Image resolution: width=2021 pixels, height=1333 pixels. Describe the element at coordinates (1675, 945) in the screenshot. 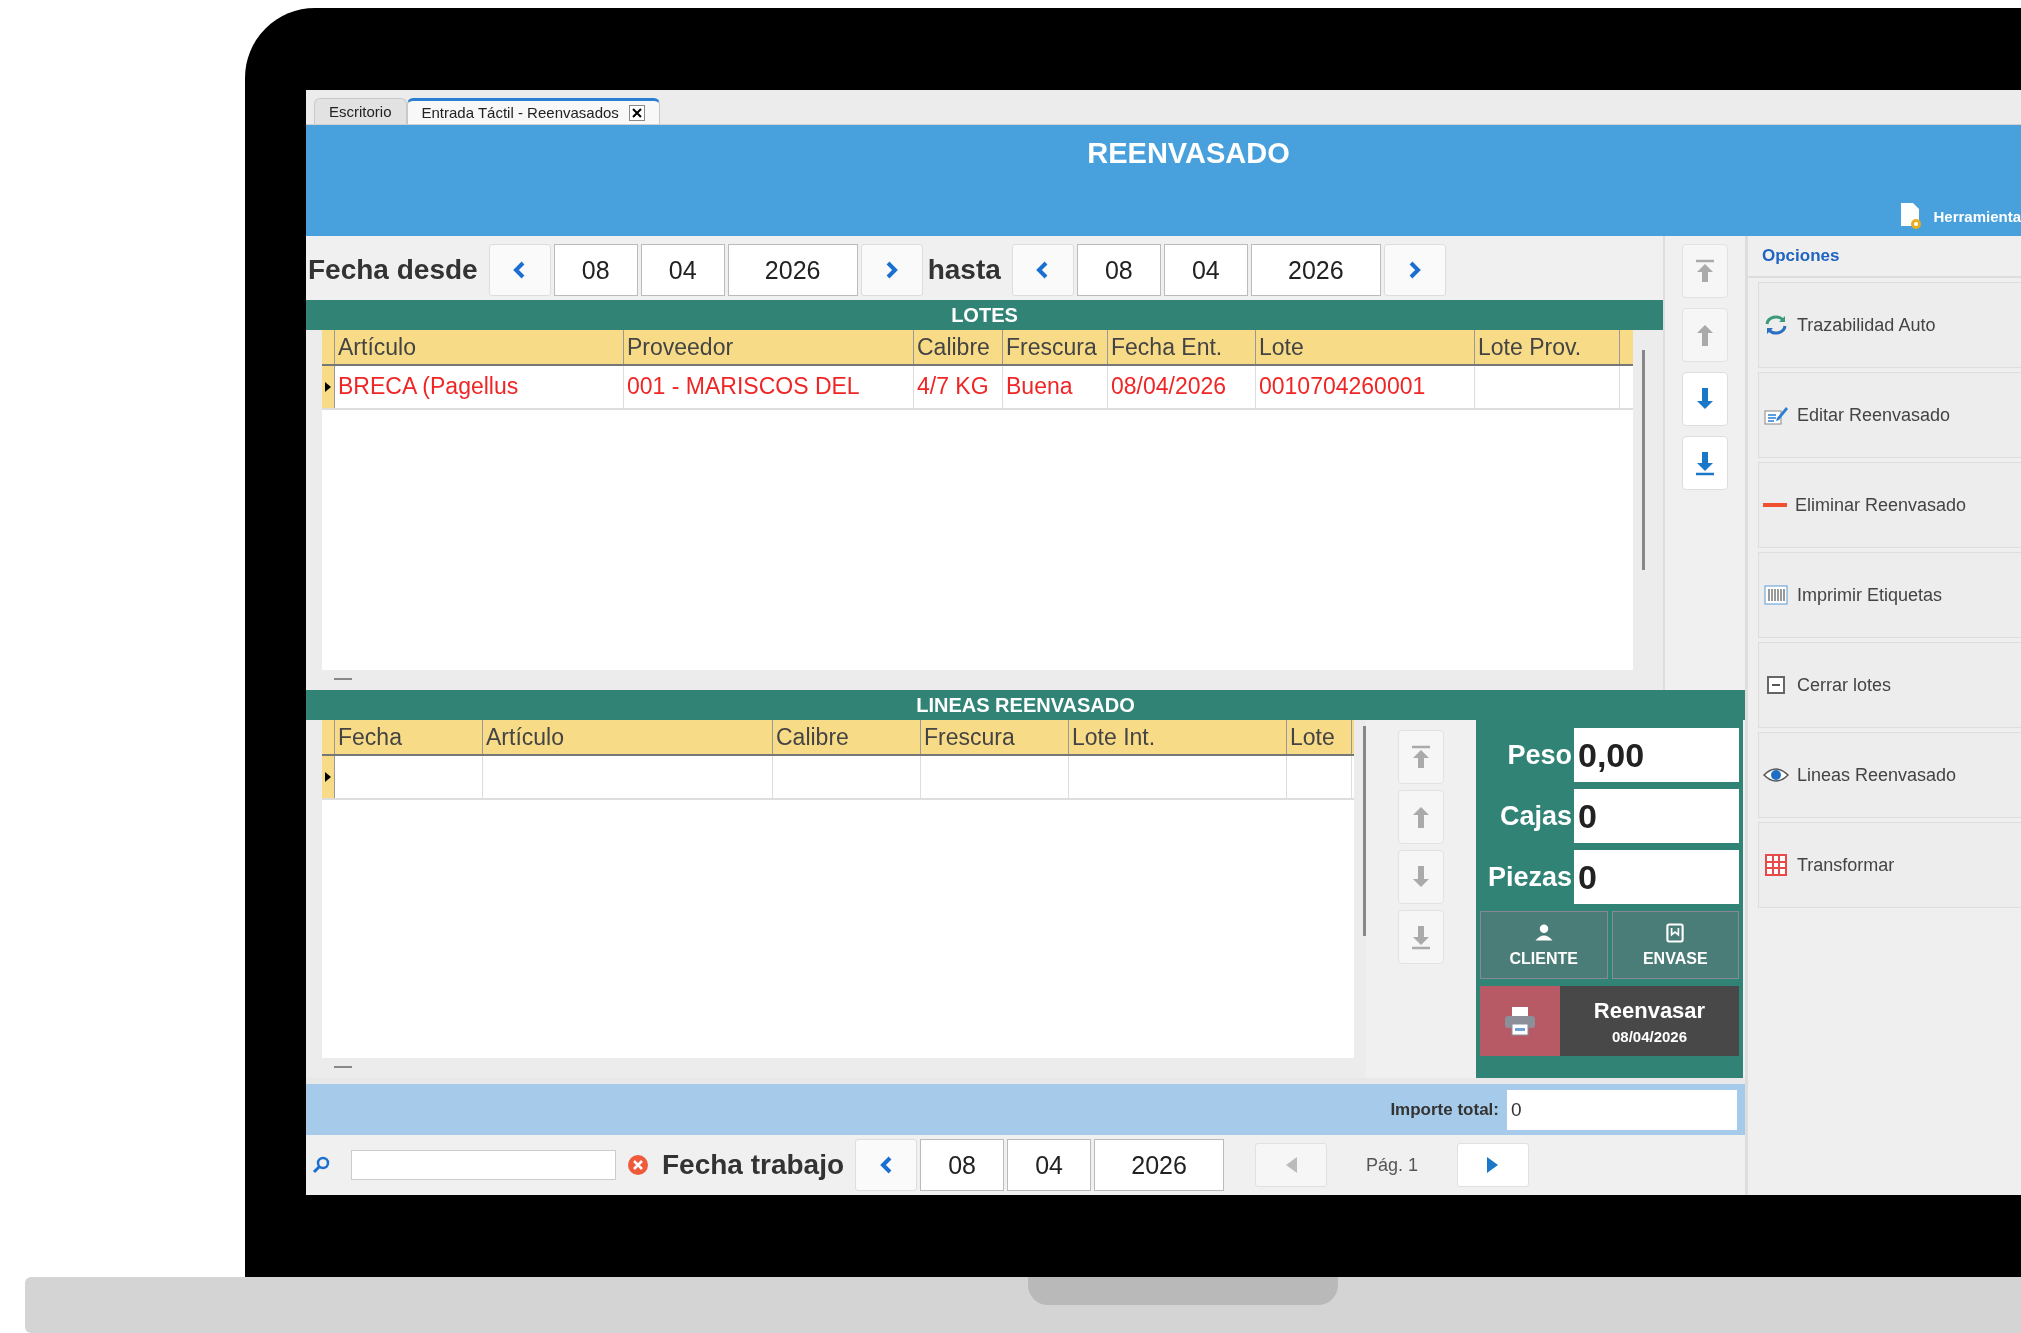

I see `container-button: ENVASE` at that location.